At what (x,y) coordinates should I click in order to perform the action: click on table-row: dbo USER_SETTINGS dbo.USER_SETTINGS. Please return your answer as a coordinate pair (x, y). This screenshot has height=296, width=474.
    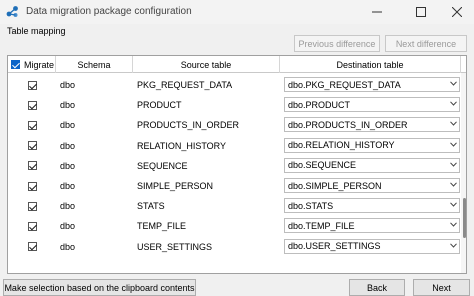
    Looking at the image, I should click on (234, 247).